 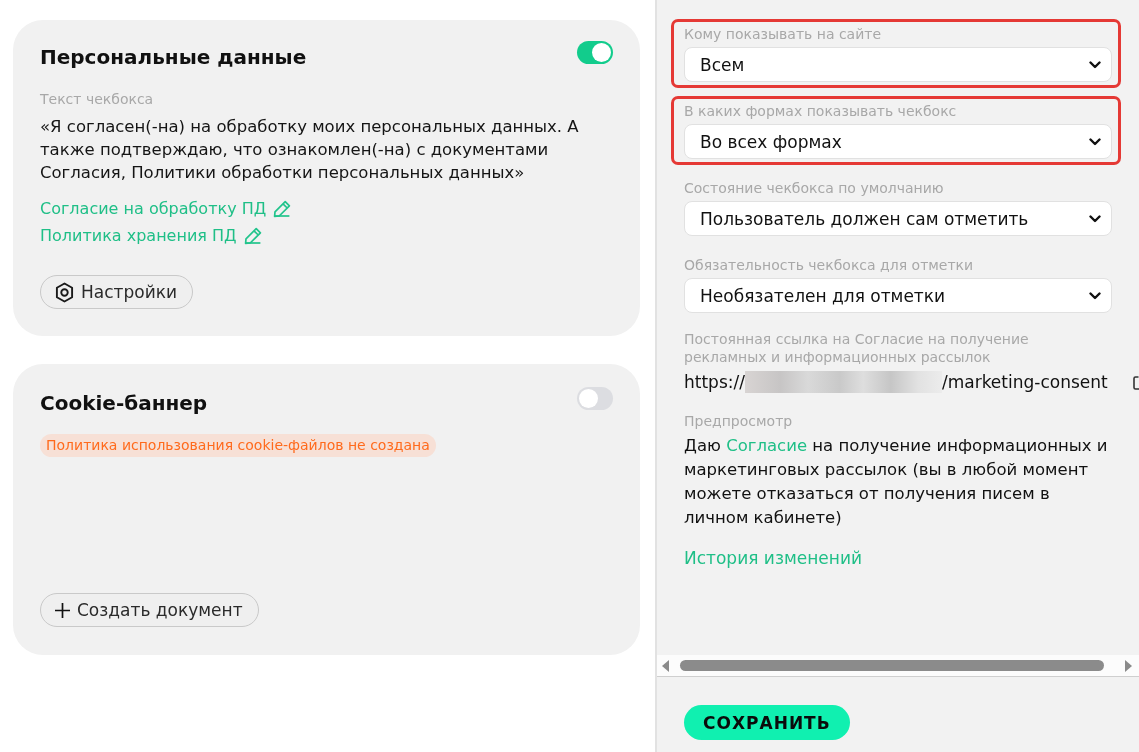 I want to click on url-text: https://, so click(x=714, y=382).